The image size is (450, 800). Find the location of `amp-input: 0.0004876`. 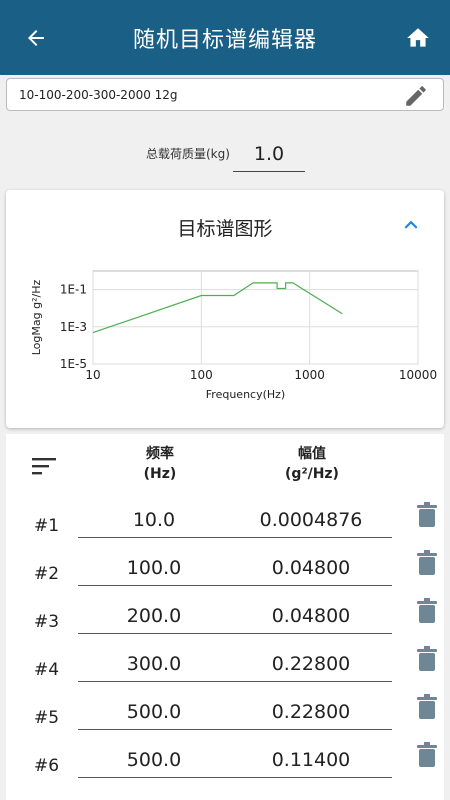

amp-input: 0.0004876 is located at coordinates (311, 520).